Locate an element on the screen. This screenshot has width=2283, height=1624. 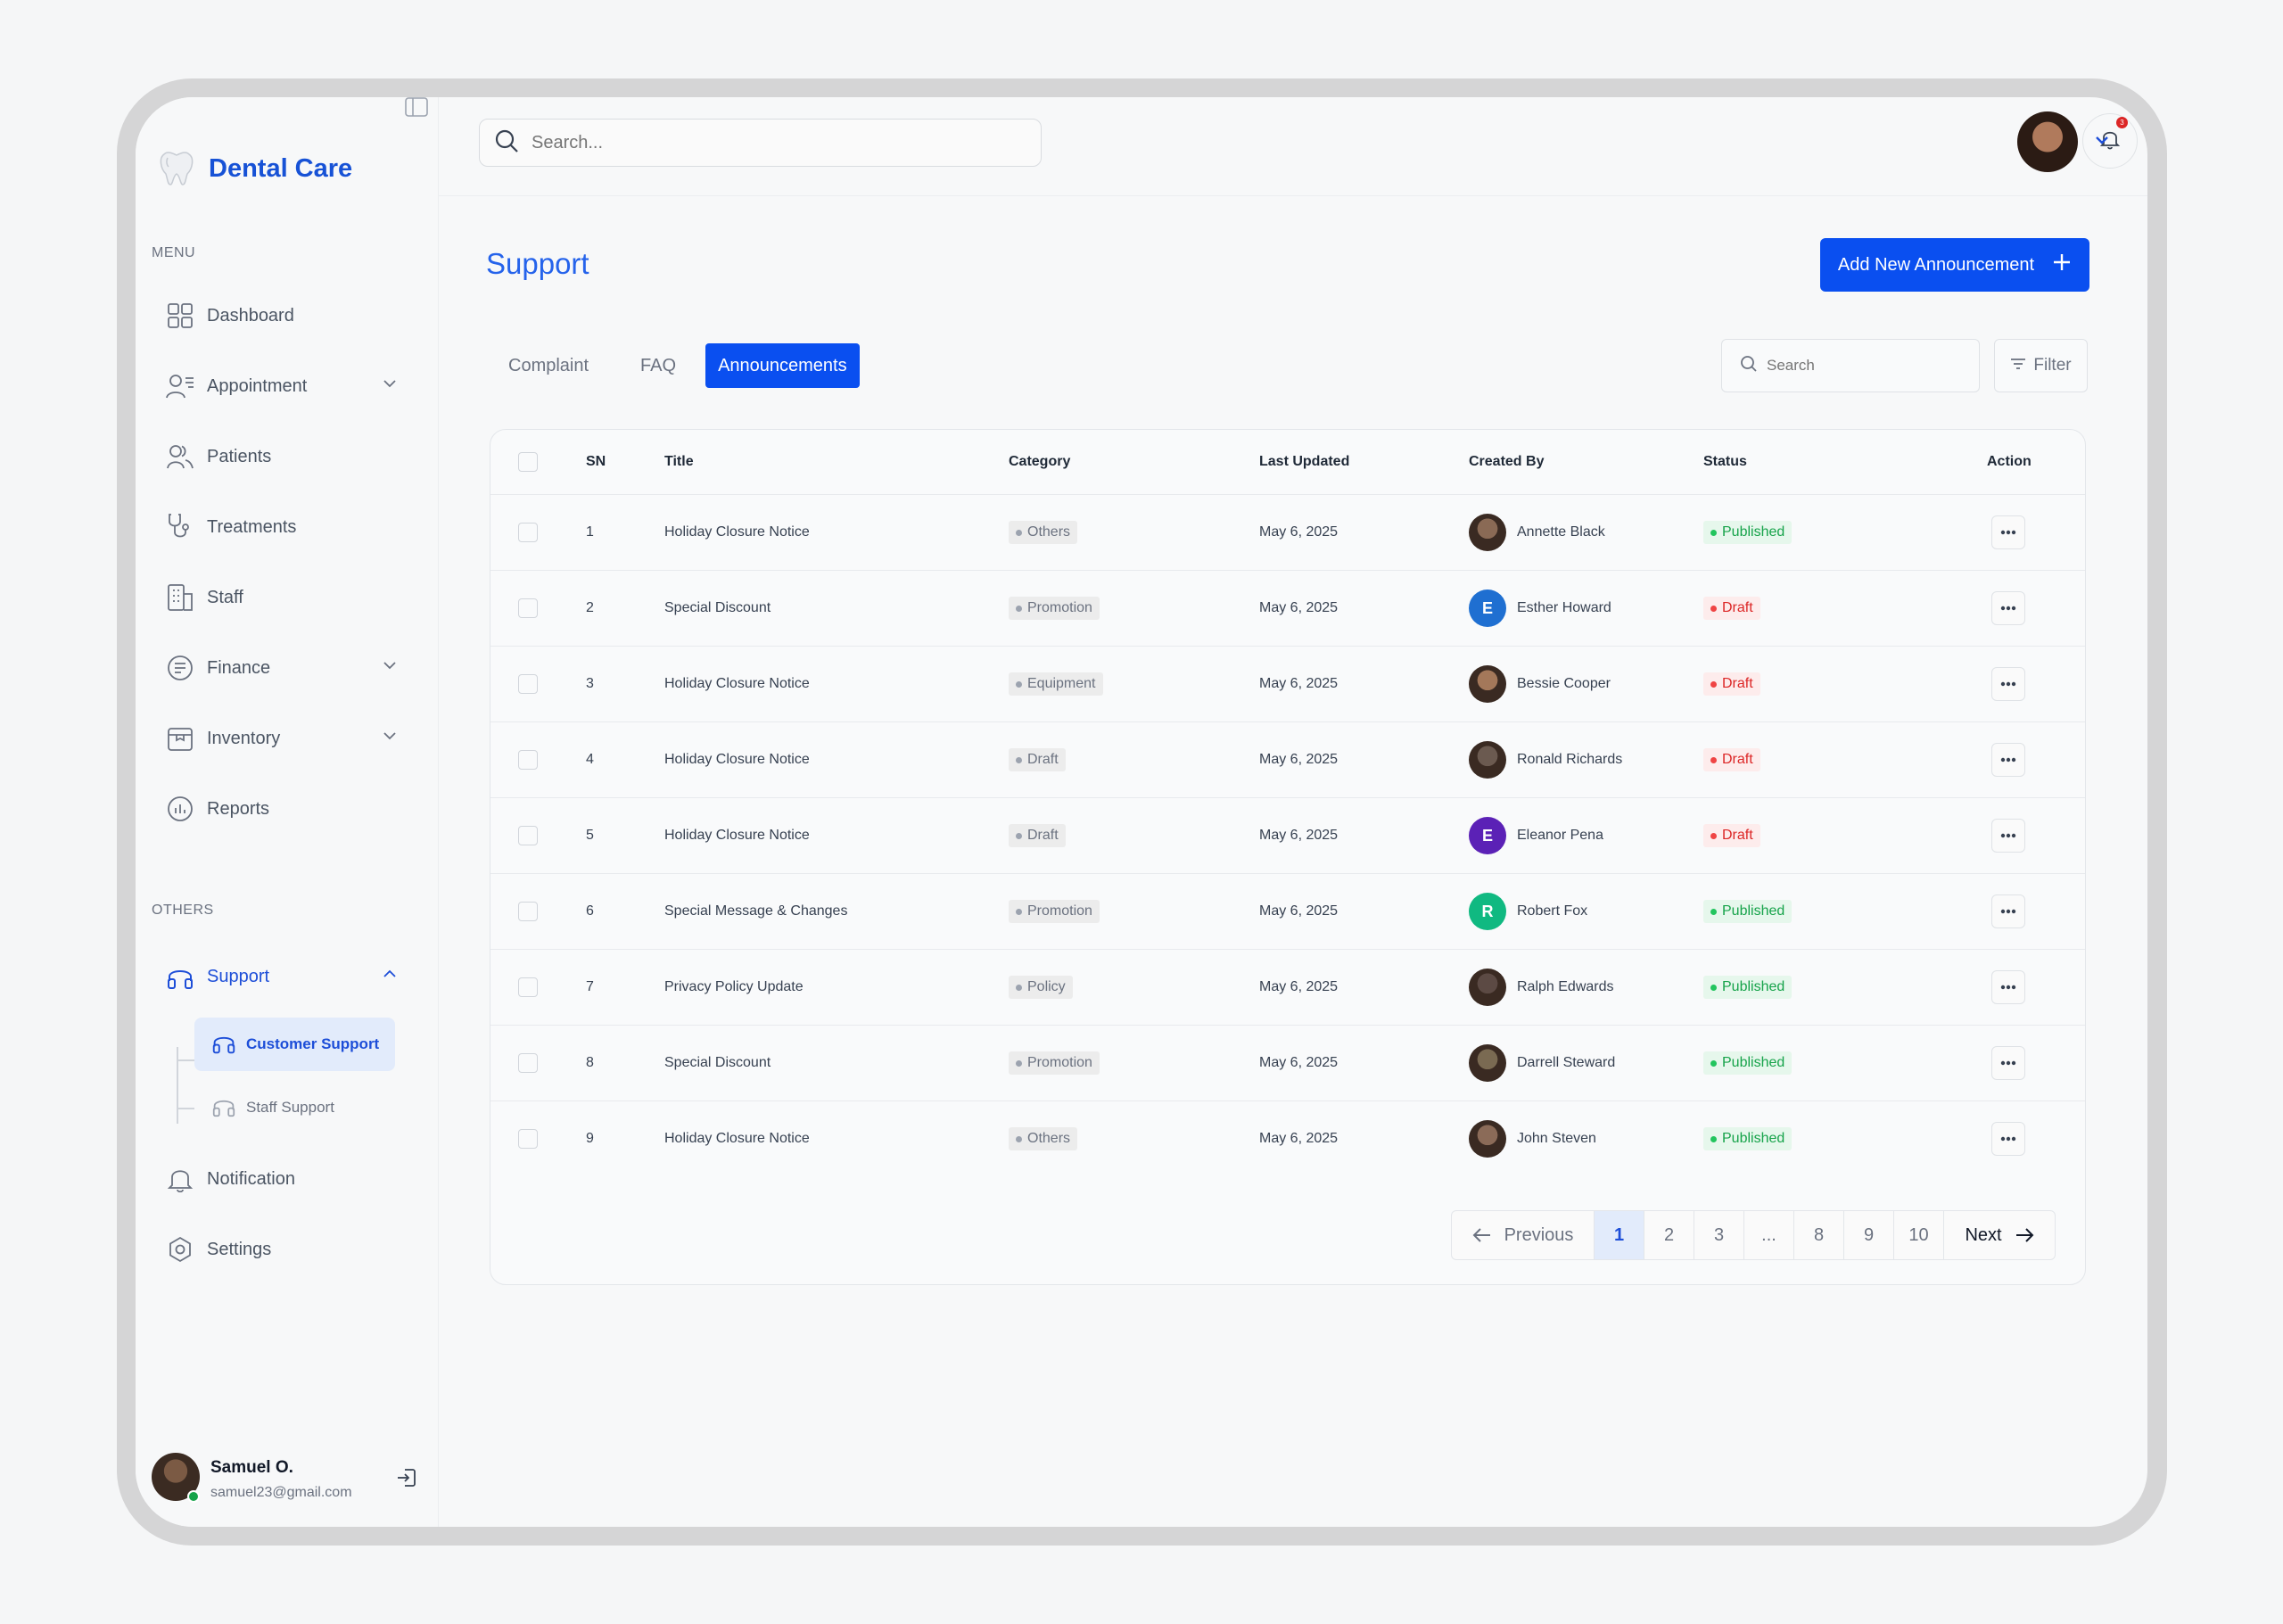
column-header-last-updated: Last Updated is located at coordinates (1304, 462).